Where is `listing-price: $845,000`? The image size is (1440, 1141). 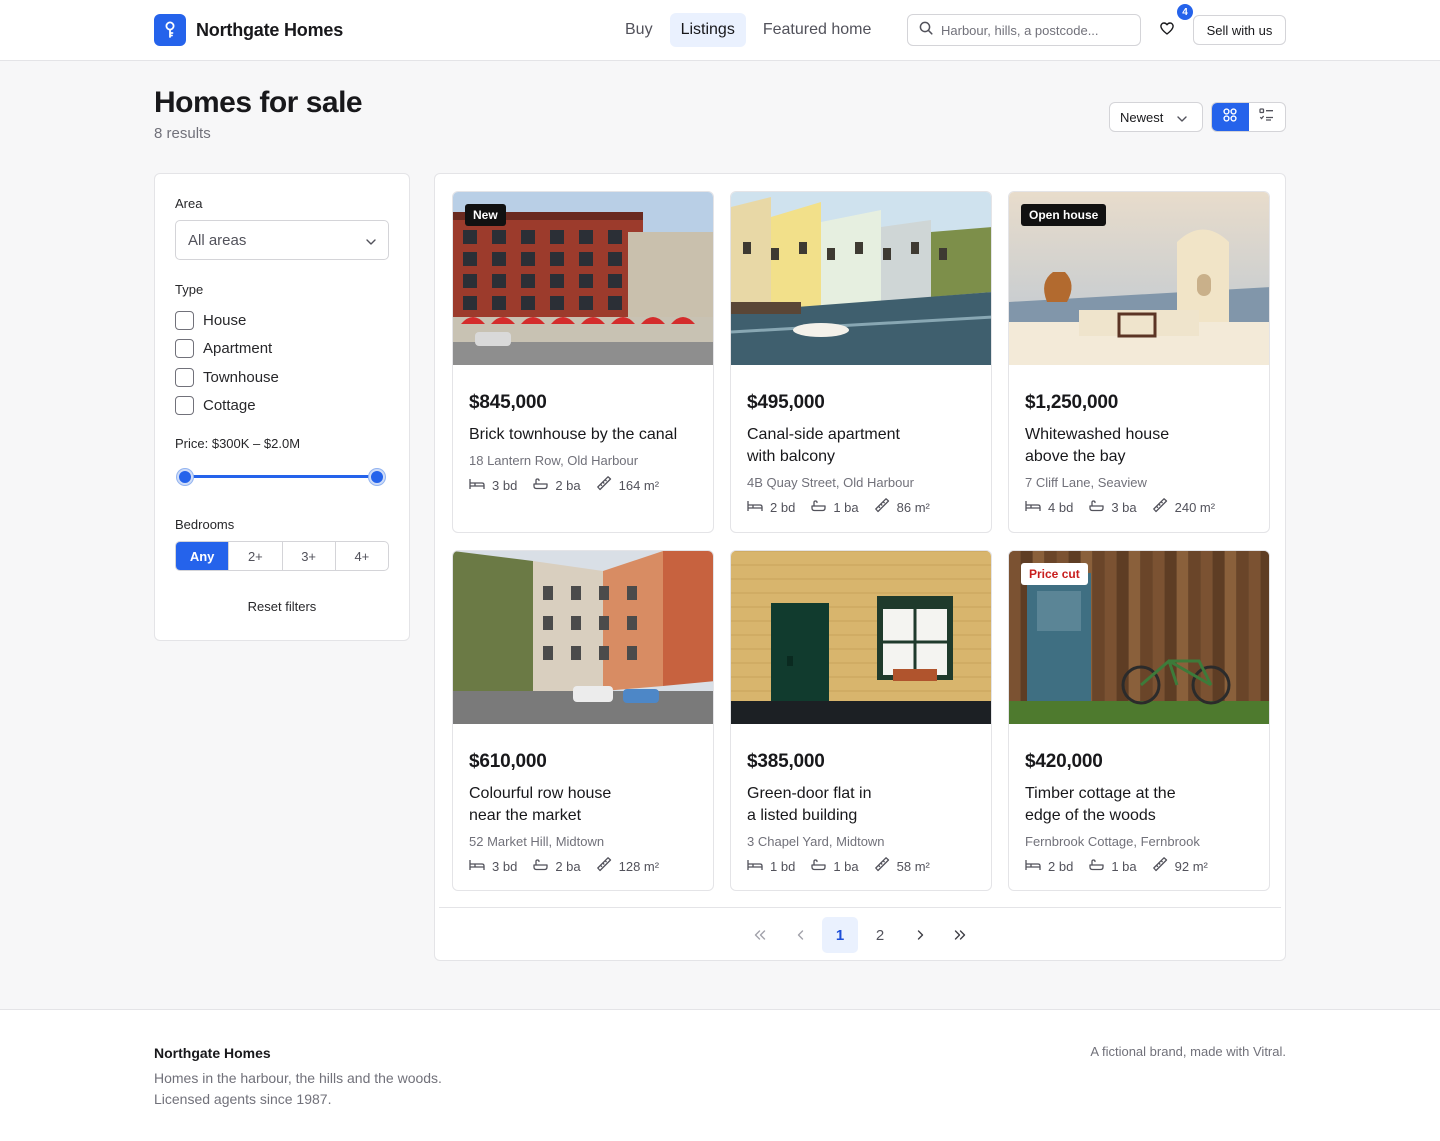 listing-price: $845,000 is located at coordinates (508, 402).